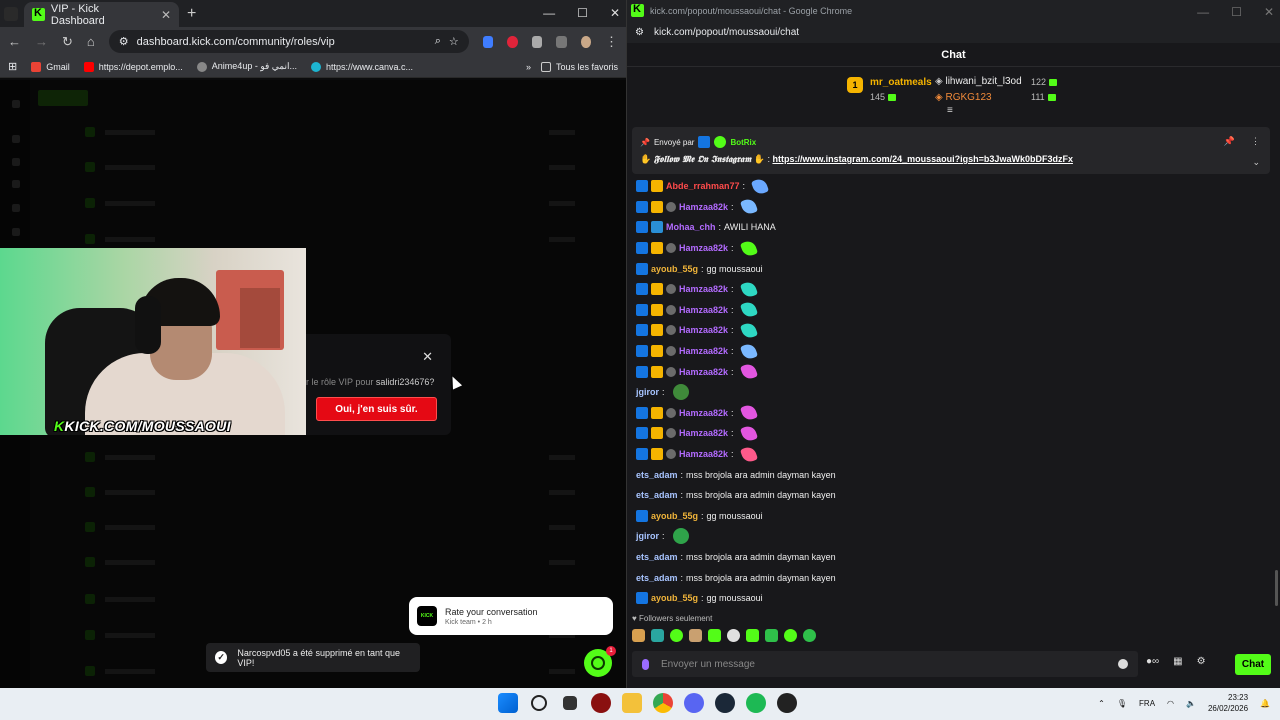 The width and height of the screenshot is (1280, 720). Describe the element at coordinates (1122, 703) in the screenshot. I see `microphone-icon: 🎙` at that location.